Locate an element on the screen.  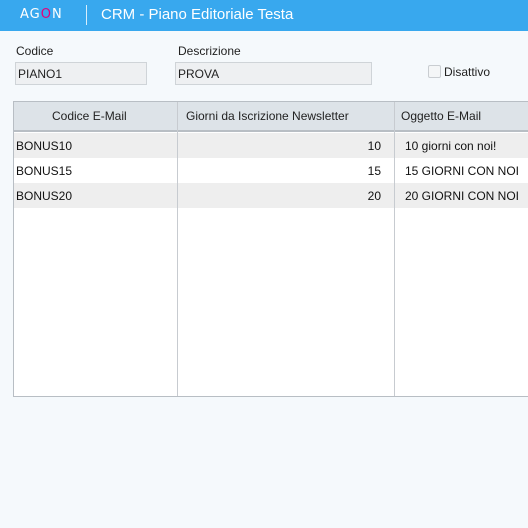
cell-codice: BONUS20 is located at coordinates (44, 196).